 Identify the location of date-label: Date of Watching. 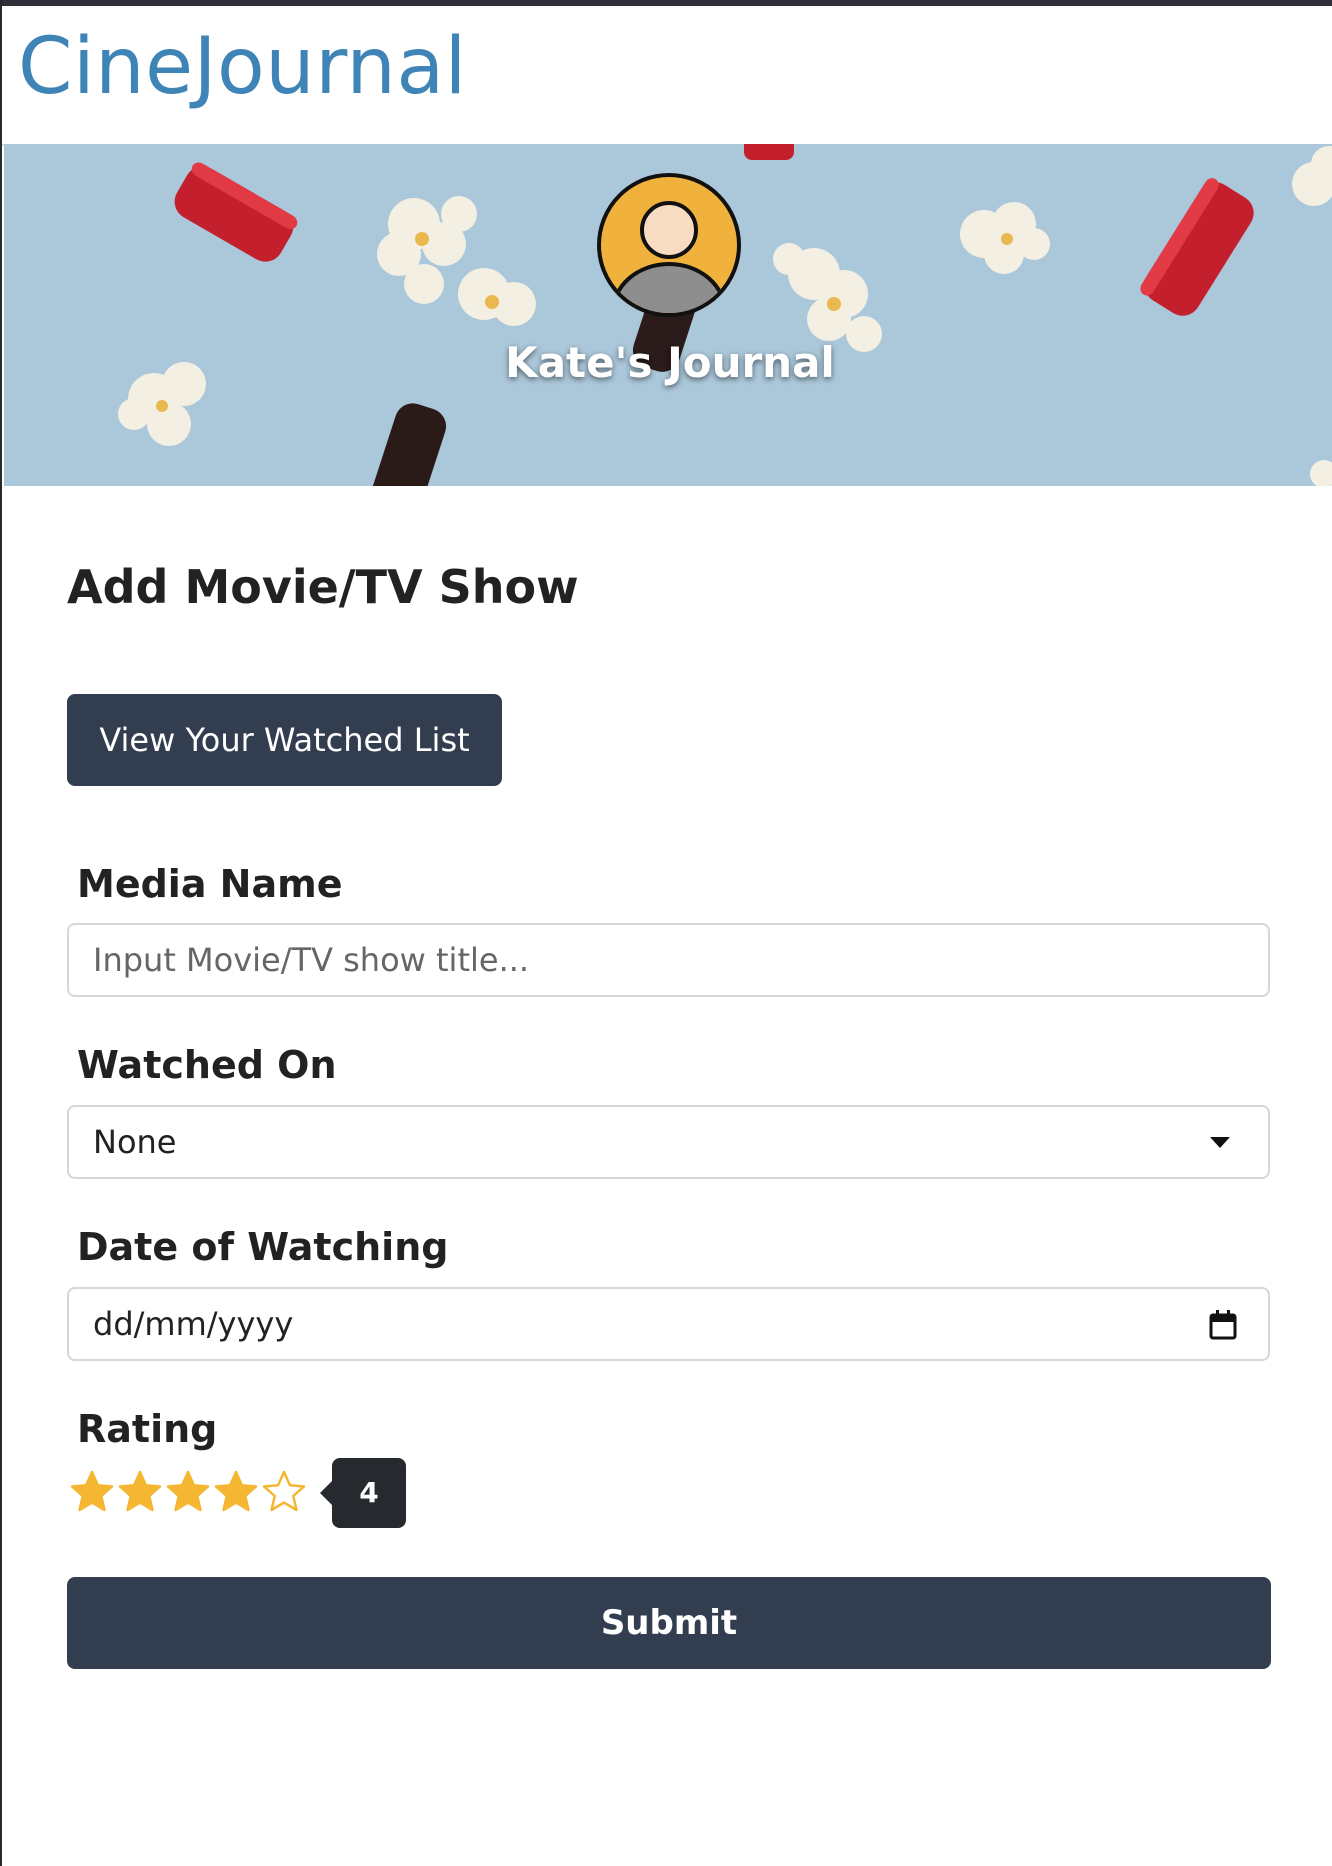
(263, 1247).